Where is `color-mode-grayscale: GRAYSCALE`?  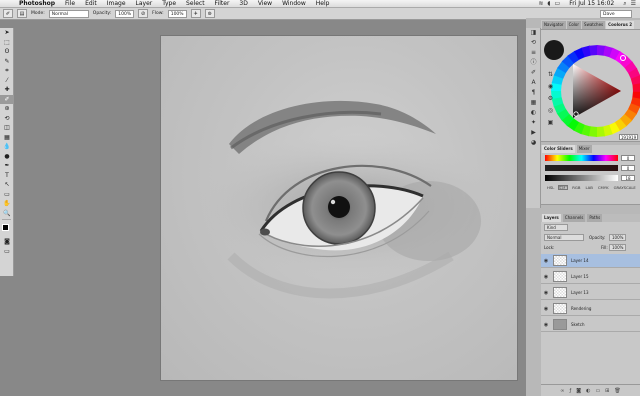
color-mode-grayscale: GRAYSCALE is located at coordinates (625, 187).